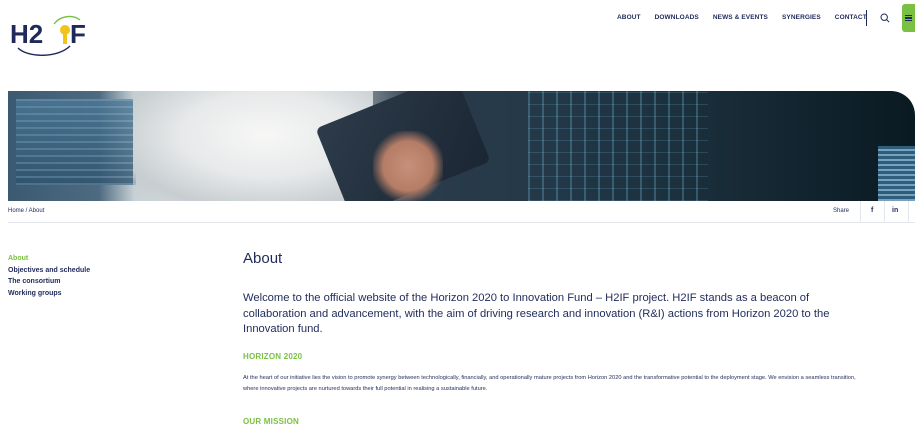 Image resolution: width=915 pixels, height=435 pixels. I want to click on menu-button, so click(908, 18).